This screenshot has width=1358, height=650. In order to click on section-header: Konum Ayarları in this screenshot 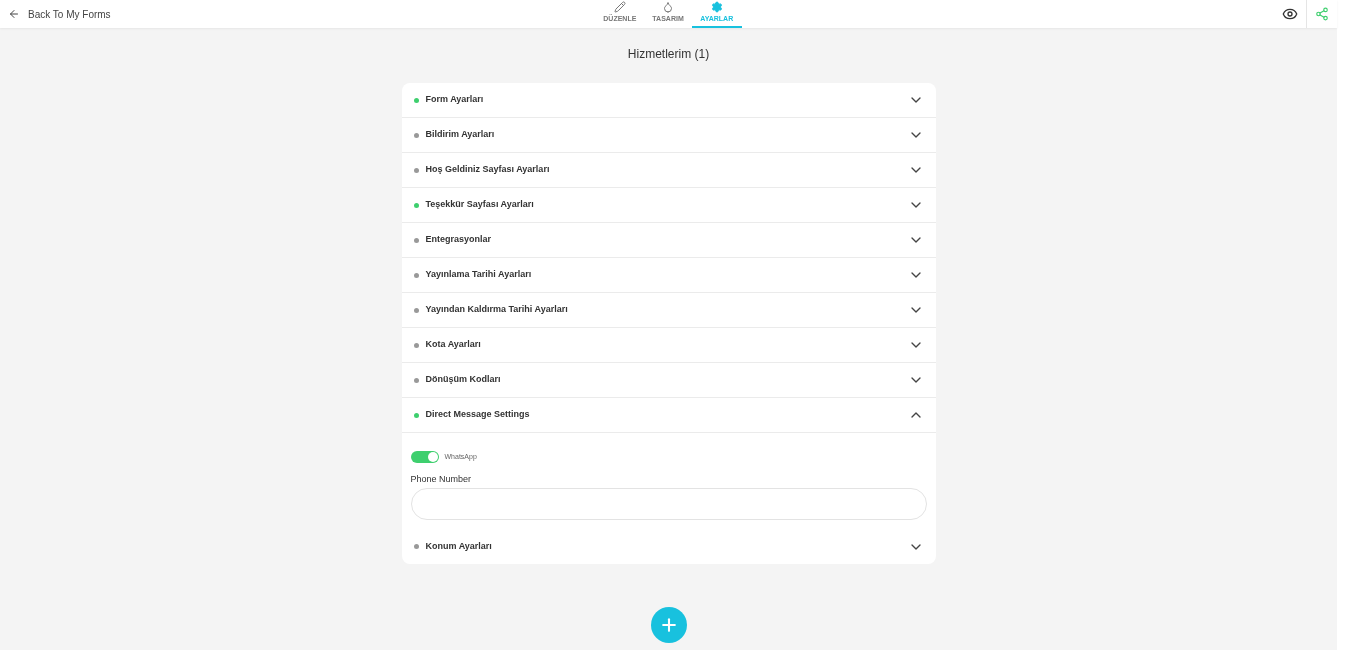, I will do `click(668, 546)`.